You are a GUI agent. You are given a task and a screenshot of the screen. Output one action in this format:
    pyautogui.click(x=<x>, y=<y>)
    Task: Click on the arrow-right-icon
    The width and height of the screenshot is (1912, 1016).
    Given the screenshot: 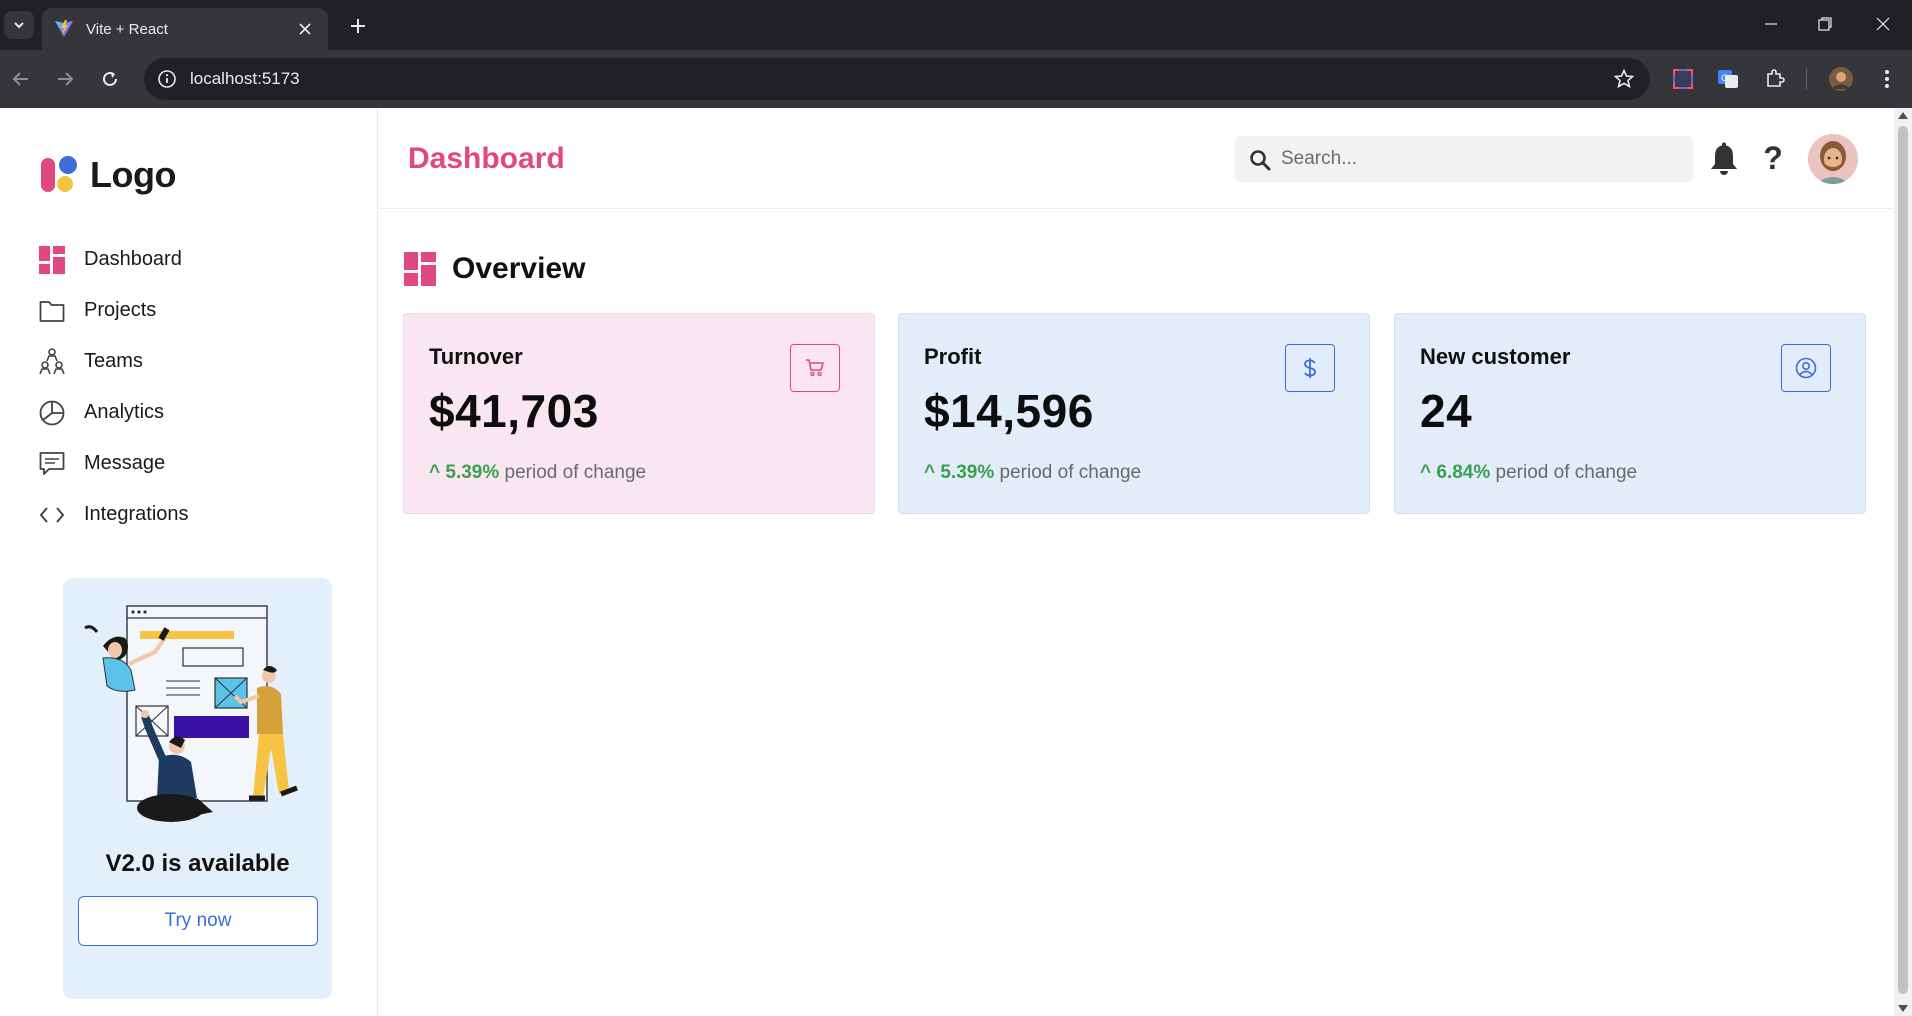 What is the action you would take?
    pyautogui.click(x=66, y=79)
    